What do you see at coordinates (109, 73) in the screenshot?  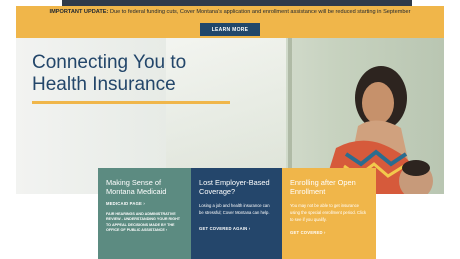 I see `hero-title: Connecting You to Health Insurance` at bounding box center [109, 73].